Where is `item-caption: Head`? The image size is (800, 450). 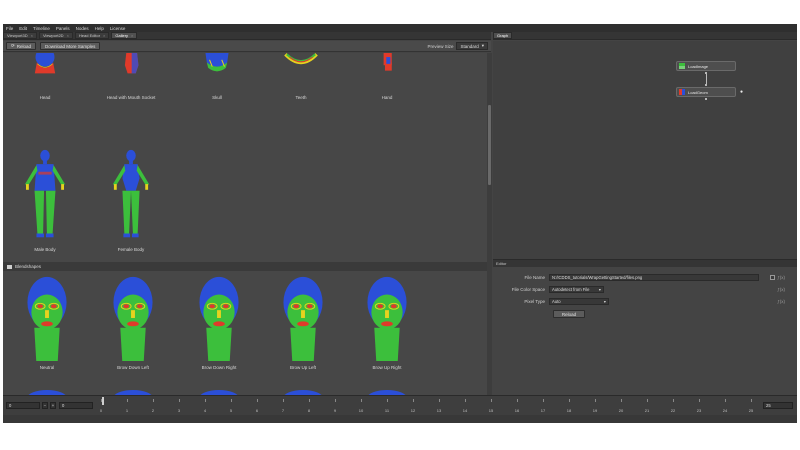
item-caption: Head is located at coordinates (45, 97).